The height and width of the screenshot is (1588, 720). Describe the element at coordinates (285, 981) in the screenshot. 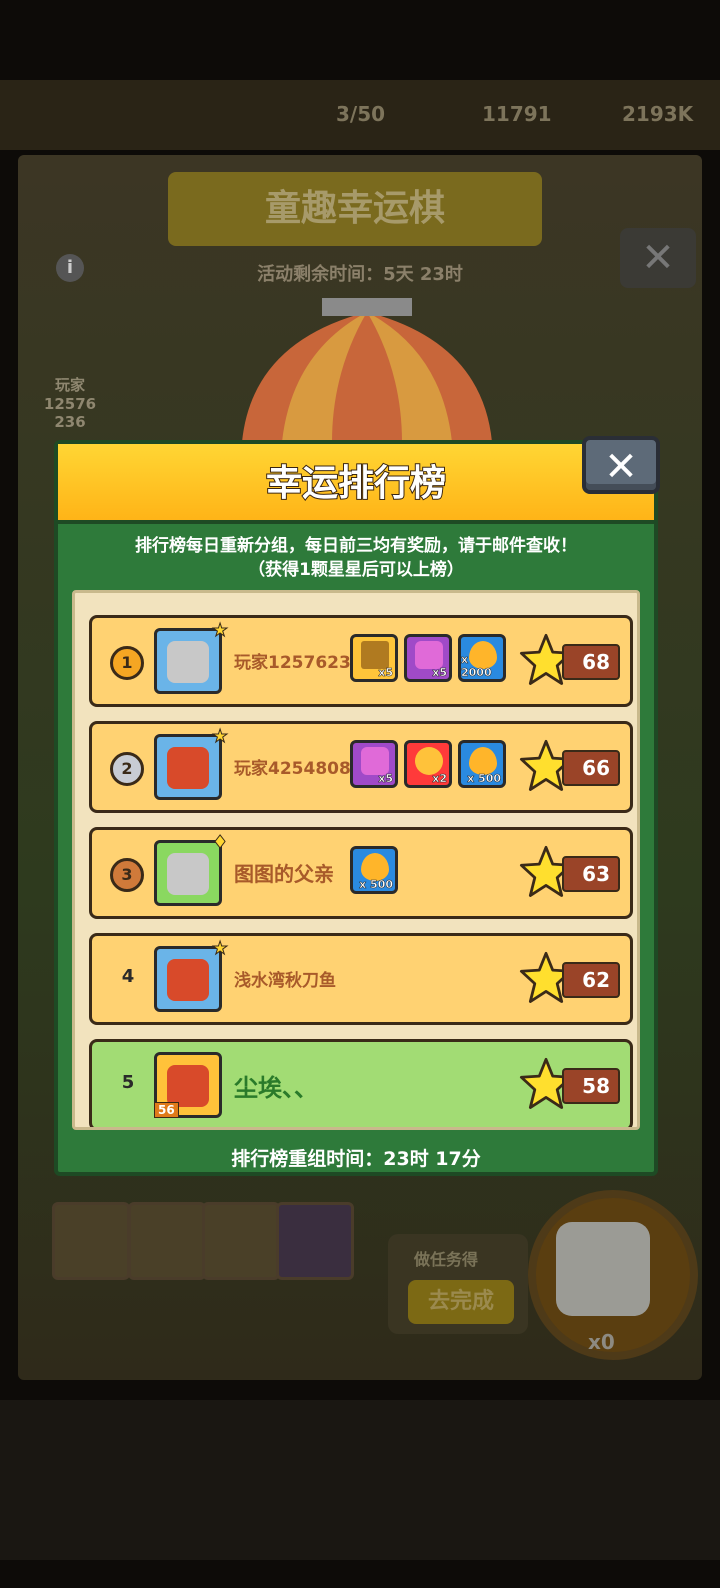

I see `player-name: 浅水湾秋刀鱼` at that location.